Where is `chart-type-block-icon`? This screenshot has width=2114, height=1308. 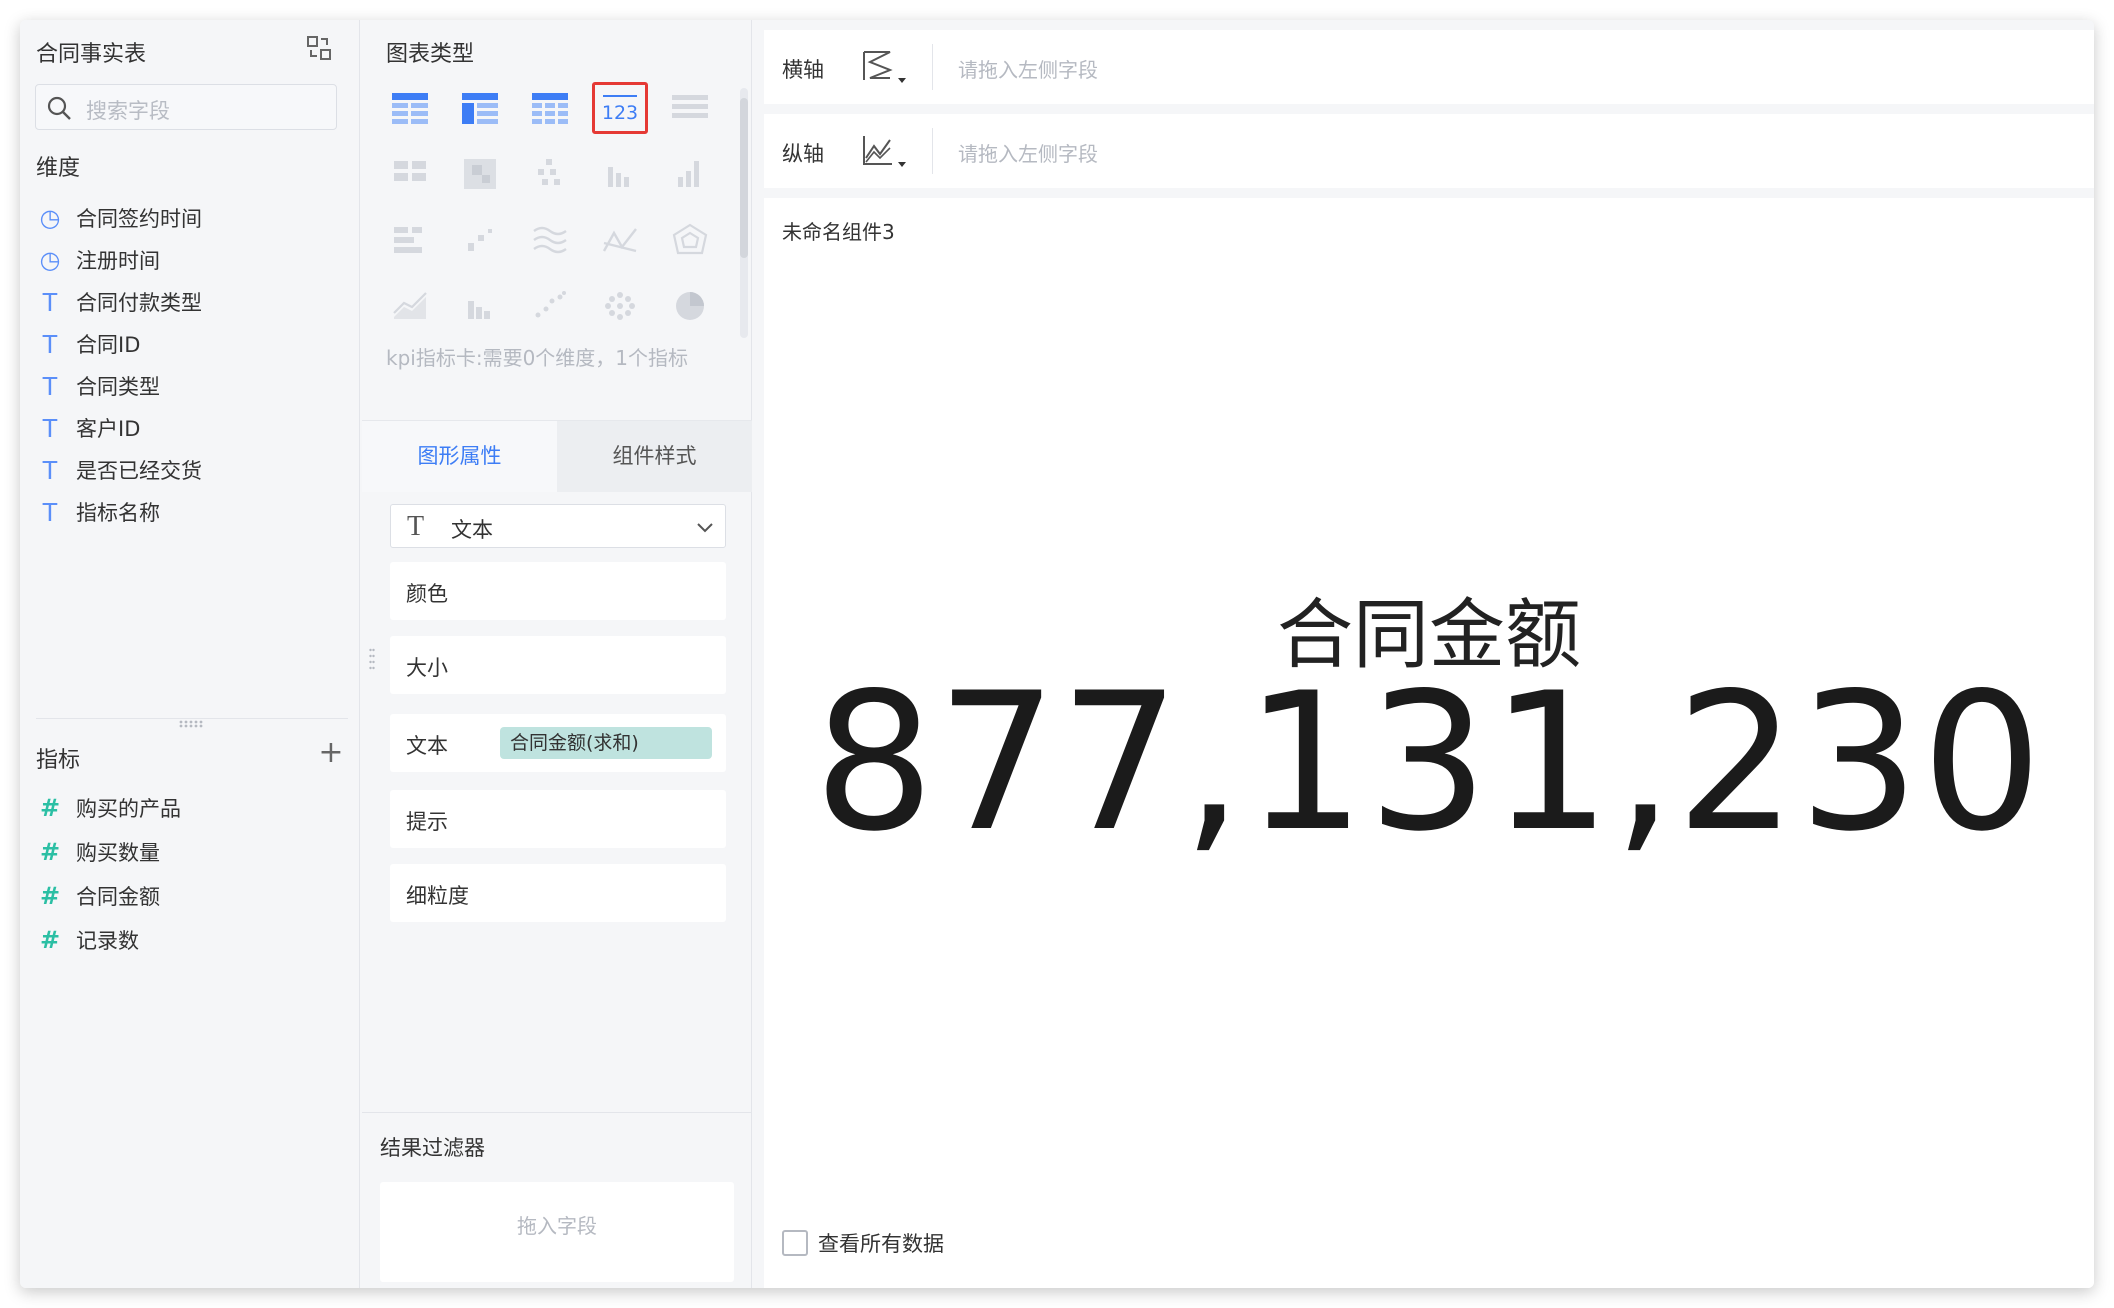 chart-type-block-icon is located at coordinates (410, 174).